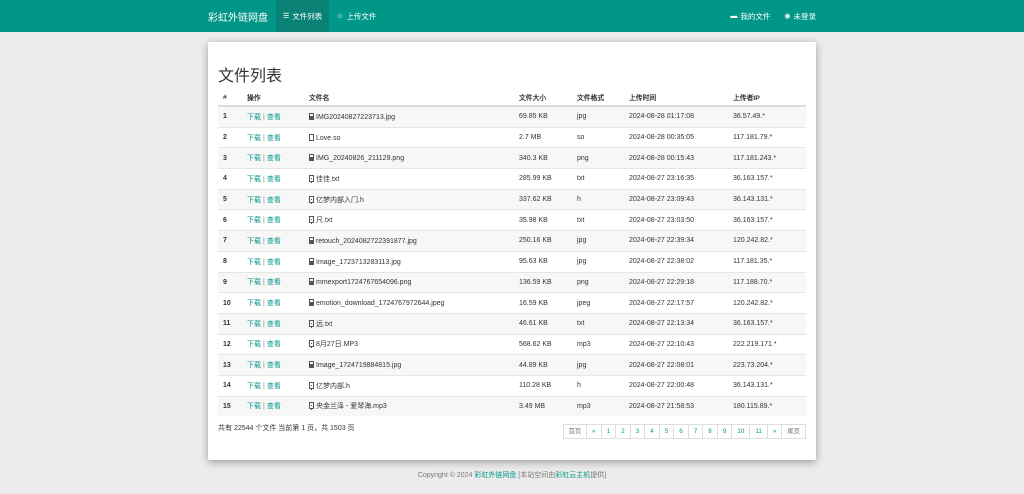 Image resolution: width=1024 pixels, height=494 pixels. What do you see at coordinates (743, 16) in the screenshot?
I see `nav-my-files: ▬ 我的文件` at bounding box center [743, 16].